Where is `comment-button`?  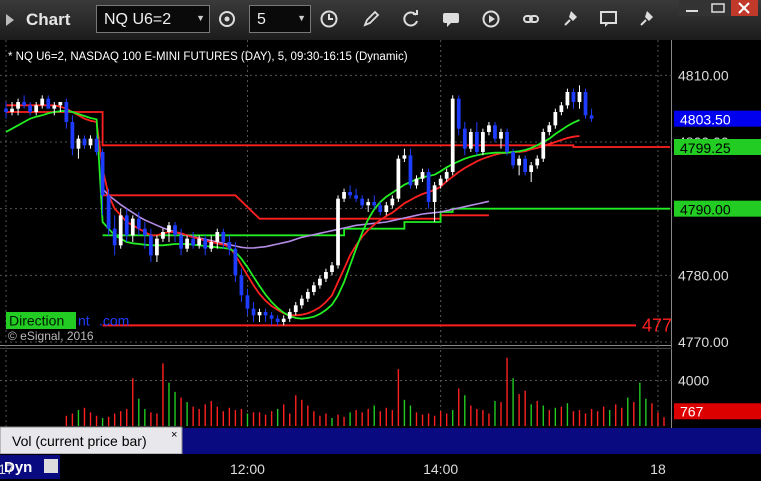
comment-button is located at coordinates (609, 19).